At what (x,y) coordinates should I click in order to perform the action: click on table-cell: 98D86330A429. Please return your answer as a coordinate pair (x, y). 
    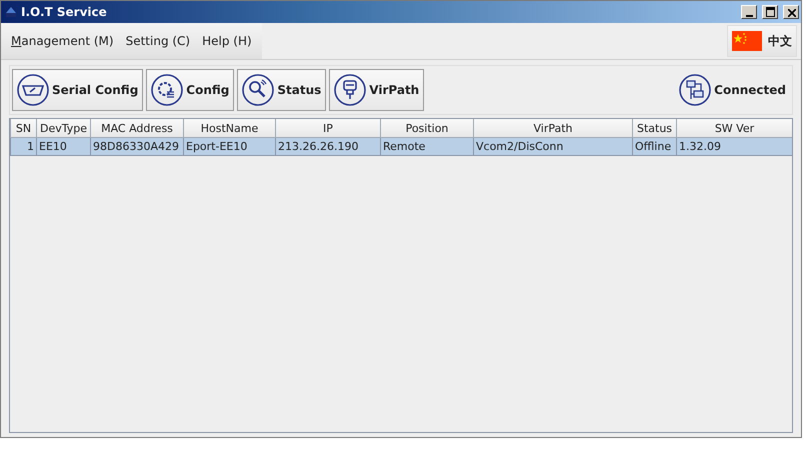
    Looking at the image, I should click on (137, 147).